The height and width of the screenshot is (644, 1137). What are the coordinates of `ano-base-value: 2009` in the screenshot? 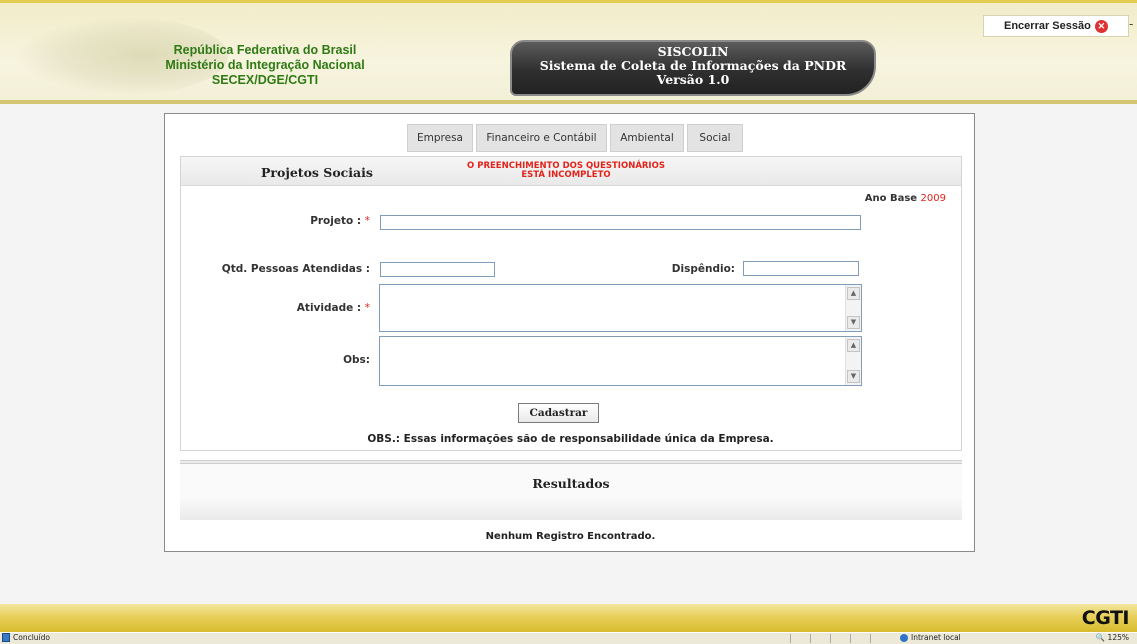 It's located at (933, 198).